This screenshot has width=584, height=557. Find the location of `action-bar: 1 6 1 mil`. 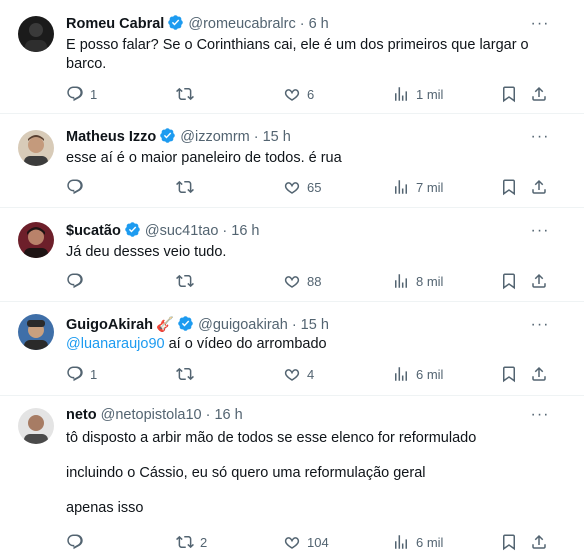

action-bar: 1 6 1 mil is located at coordinates (292, 94).